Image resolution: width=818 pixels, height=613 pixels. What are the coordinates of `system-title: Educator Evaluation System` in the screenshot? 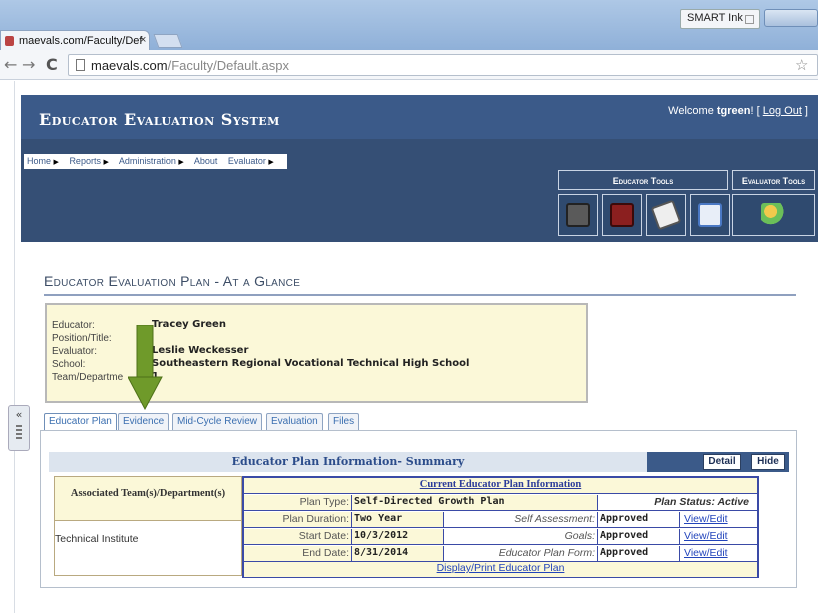 It's located at (159, 119).